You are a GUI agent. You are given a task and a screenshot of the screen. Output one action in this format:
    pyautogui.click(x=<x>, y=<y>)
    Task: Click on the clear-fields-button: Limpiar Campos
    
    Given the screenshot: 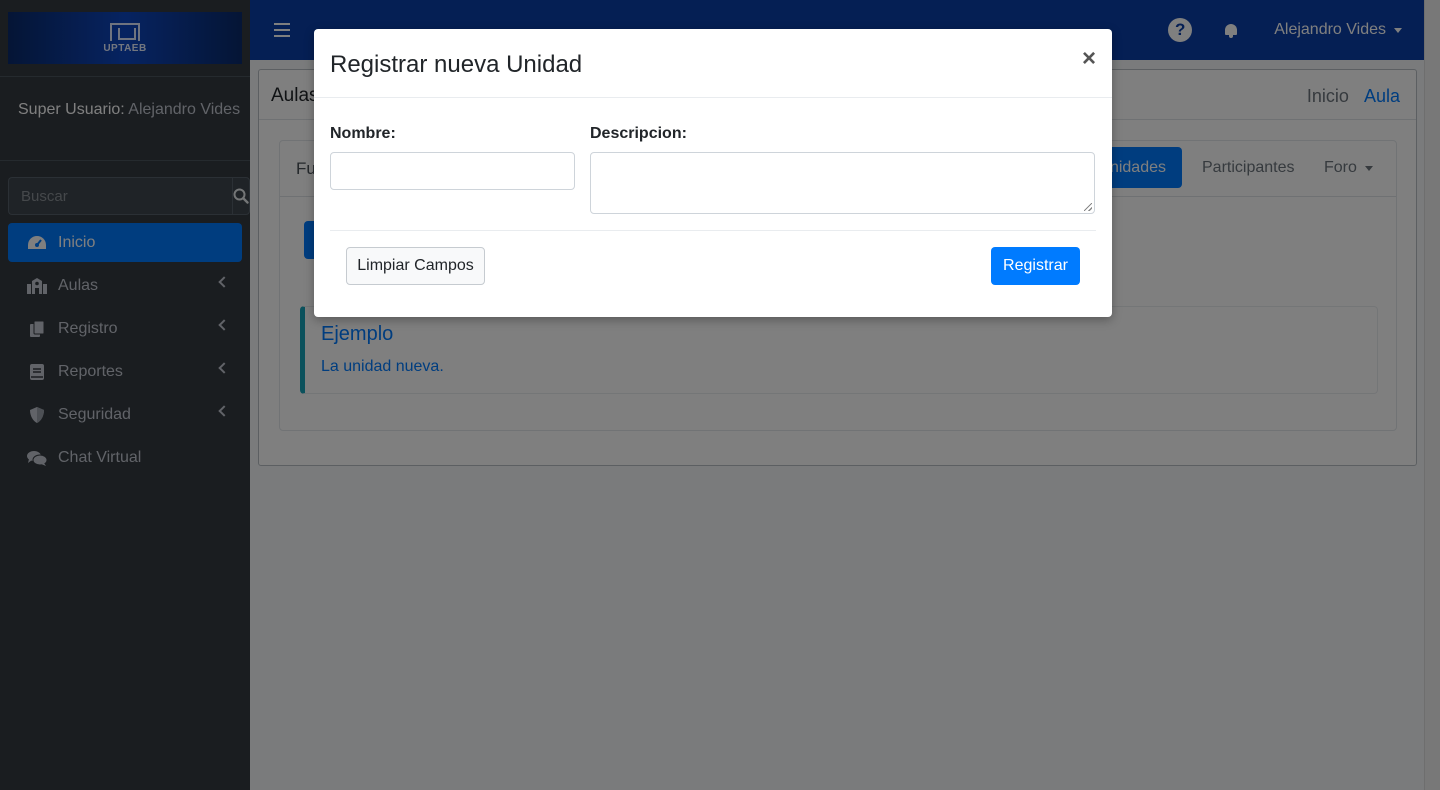 What is the action you would take?
    pyautogui.click(x=415, y=266)
    